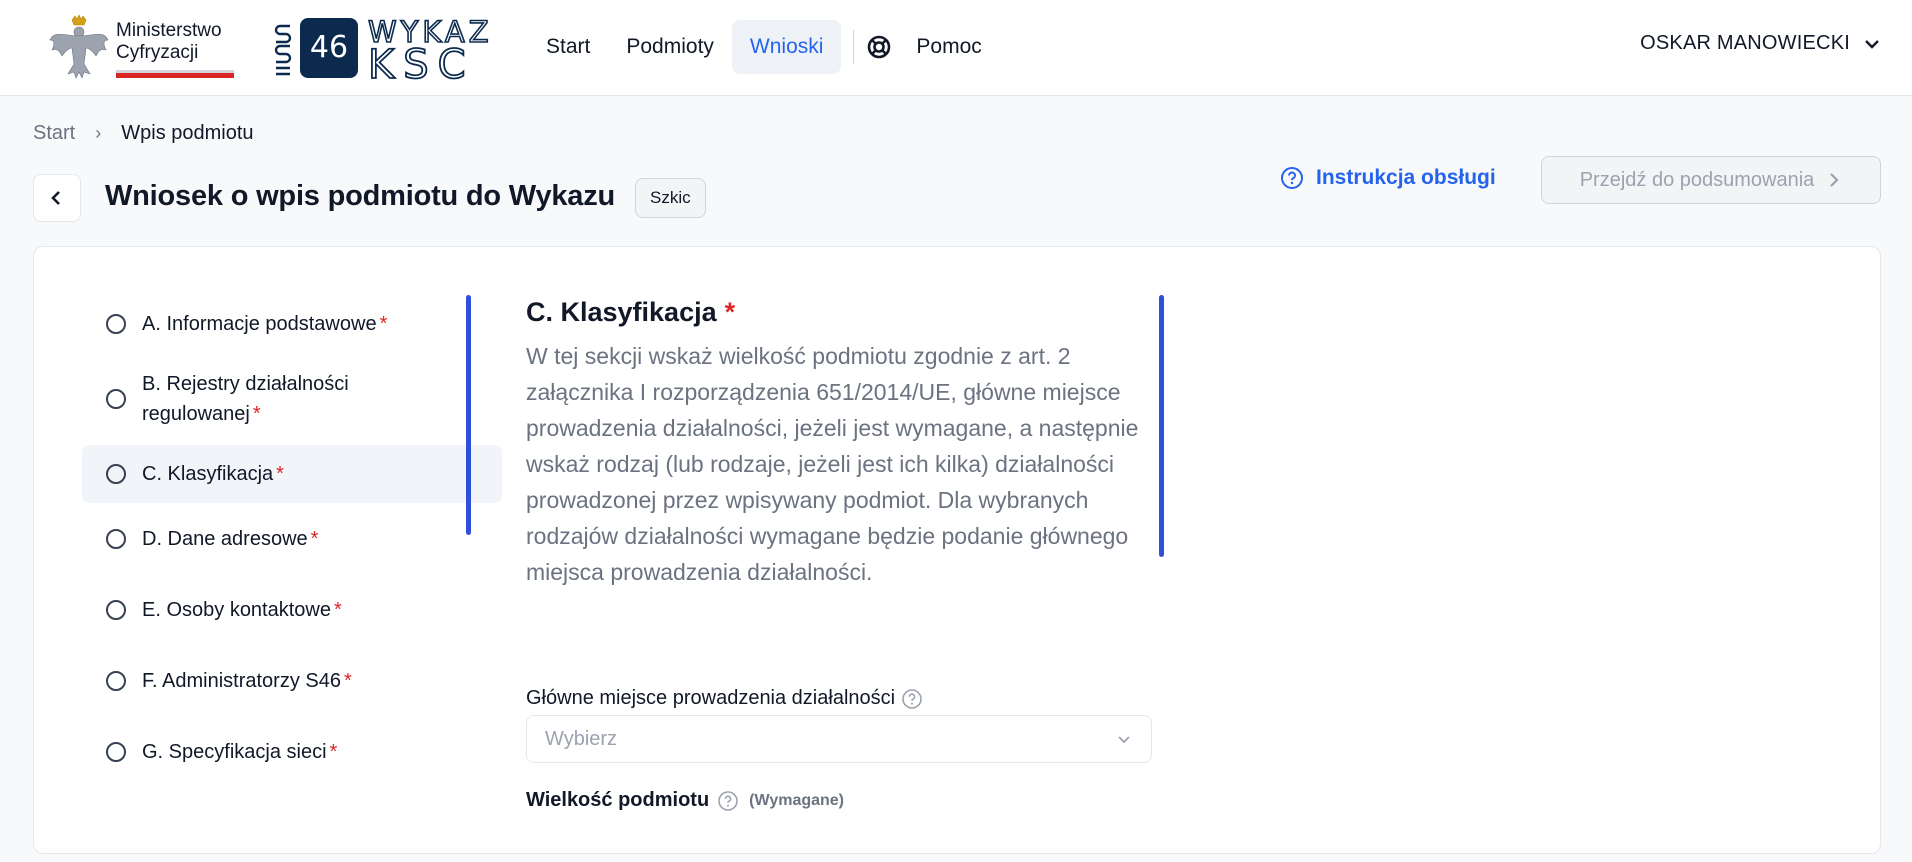 The image size is (1912, 862). I want to click on nav-item-help: Pomoc, so click(924, 47).